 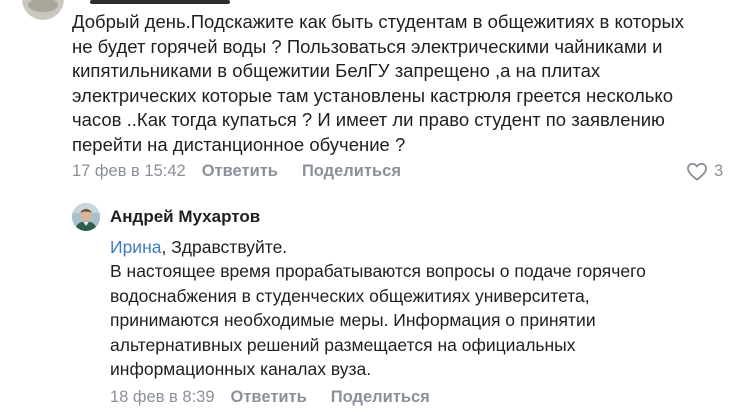 What do you see at coordinates (135, 247) in the screenshot?
I see `mention-link: Ирина` at bounding box center [135, 247].